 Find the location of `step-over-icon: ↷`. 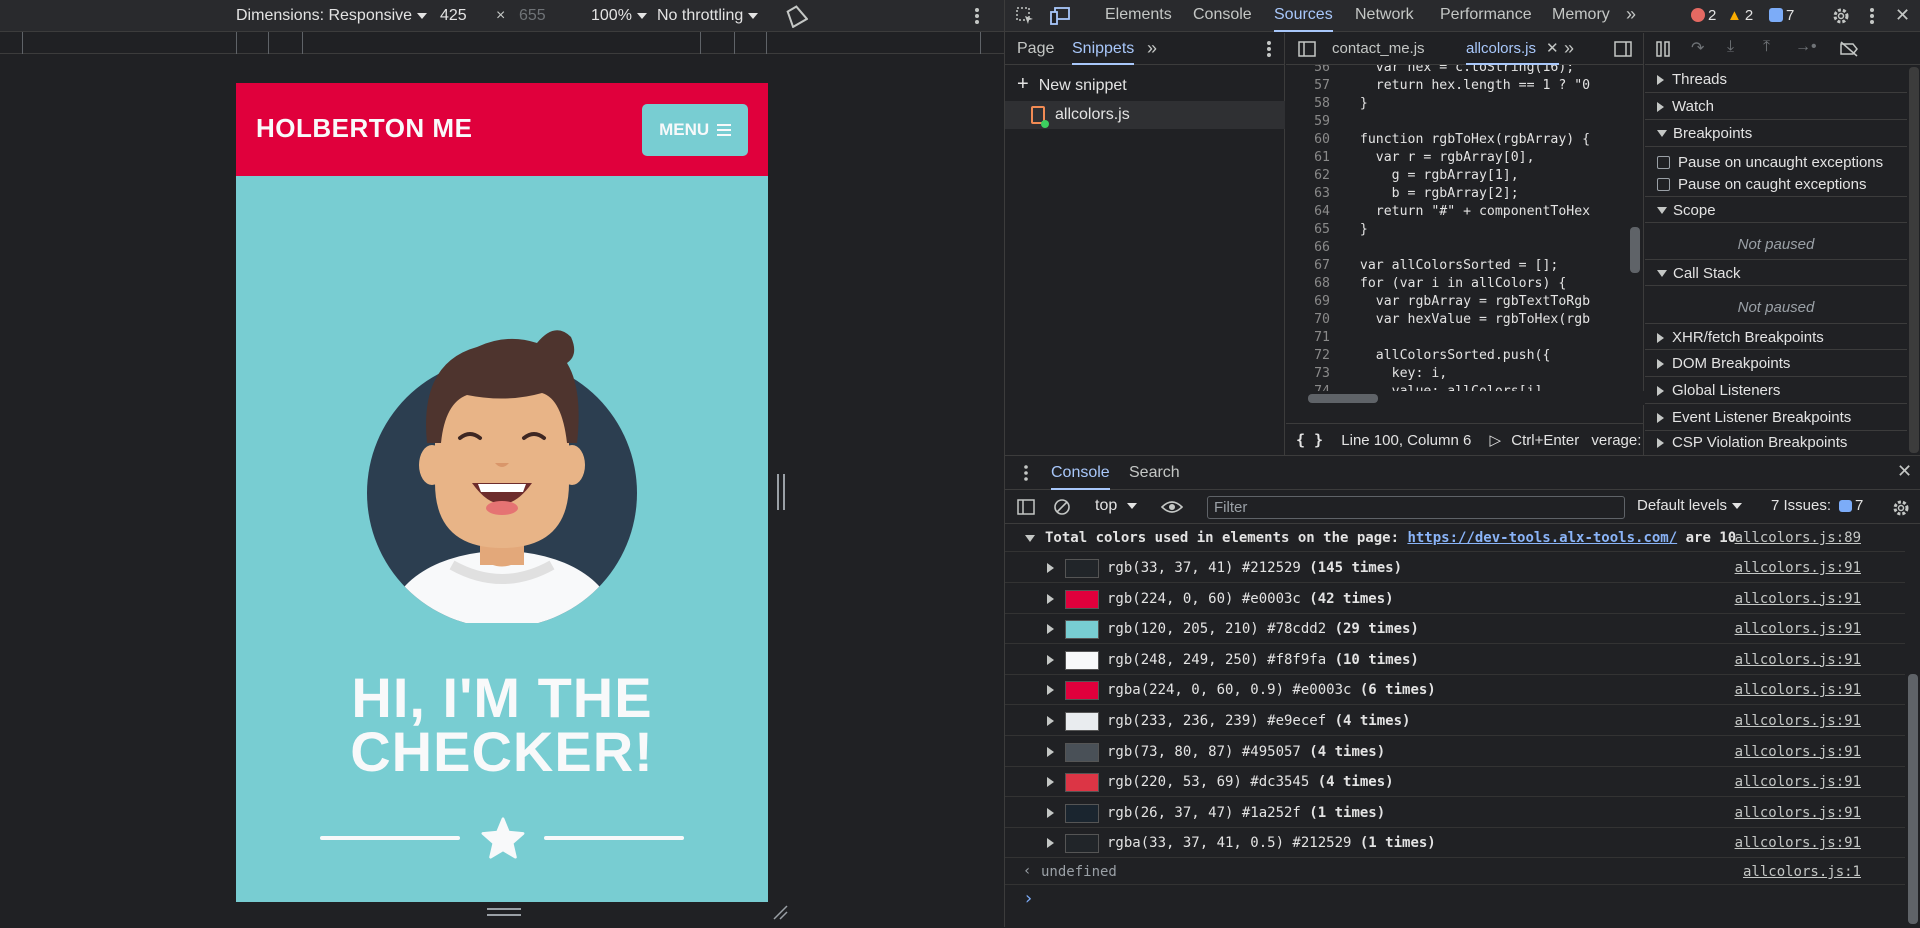

step-over-icon: ↷ is located at coordinates (1697, 48).